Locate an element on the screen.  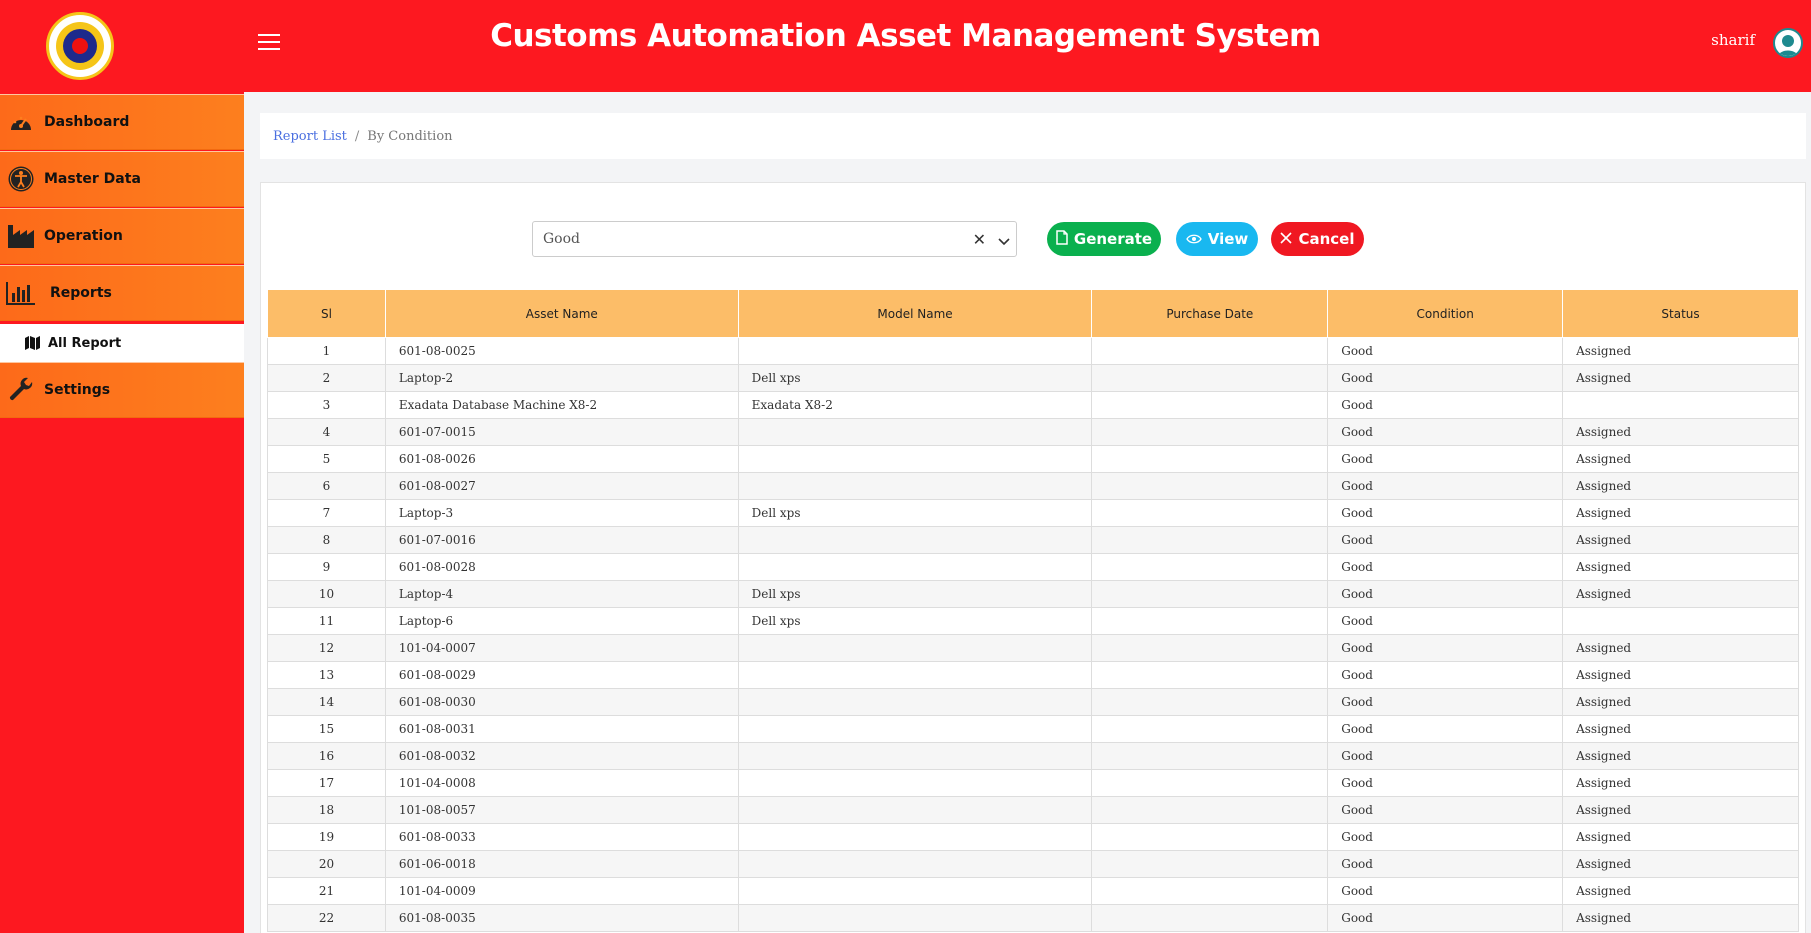
table-row: 9 601-08-0028 Good Assigned is located at coordinates (1033, 567).